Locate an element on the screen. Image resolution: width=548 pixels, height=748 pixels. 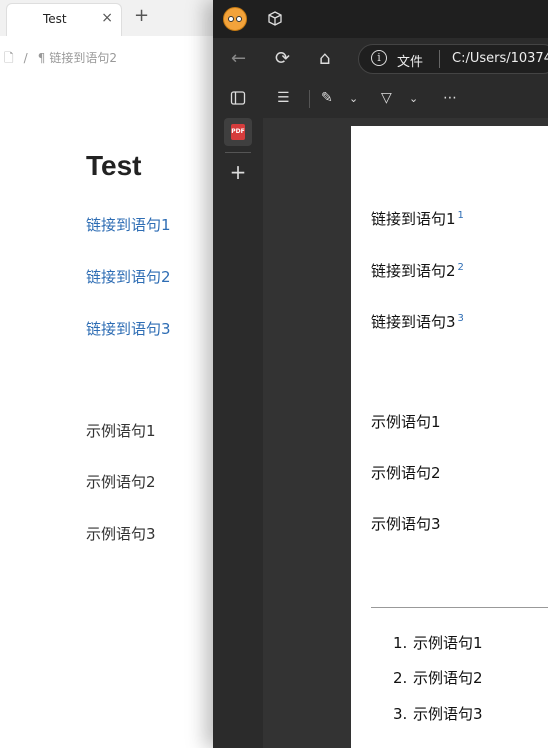
address-bar: i 文件 C:/Users/10374/ is located at coordinates (453, 59).